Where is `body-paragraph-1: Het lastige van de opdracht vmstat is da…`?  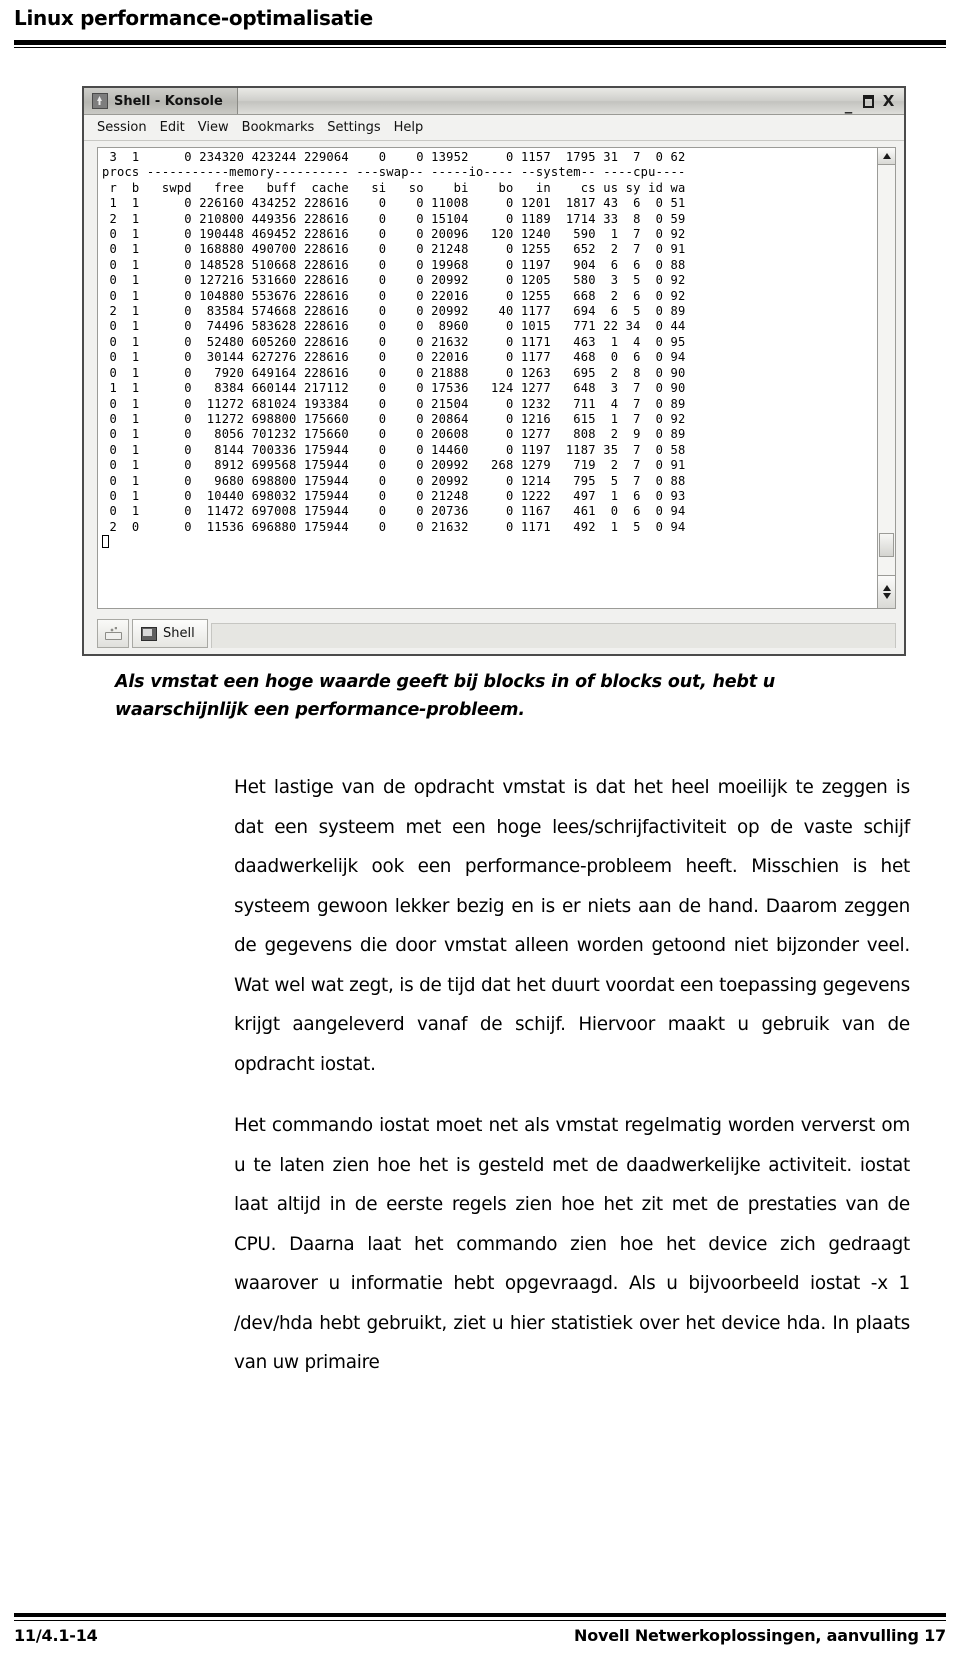 body-paragraph-1: Het lastige van de opdracht vmstat is da… is located at coordinates (572, 926).